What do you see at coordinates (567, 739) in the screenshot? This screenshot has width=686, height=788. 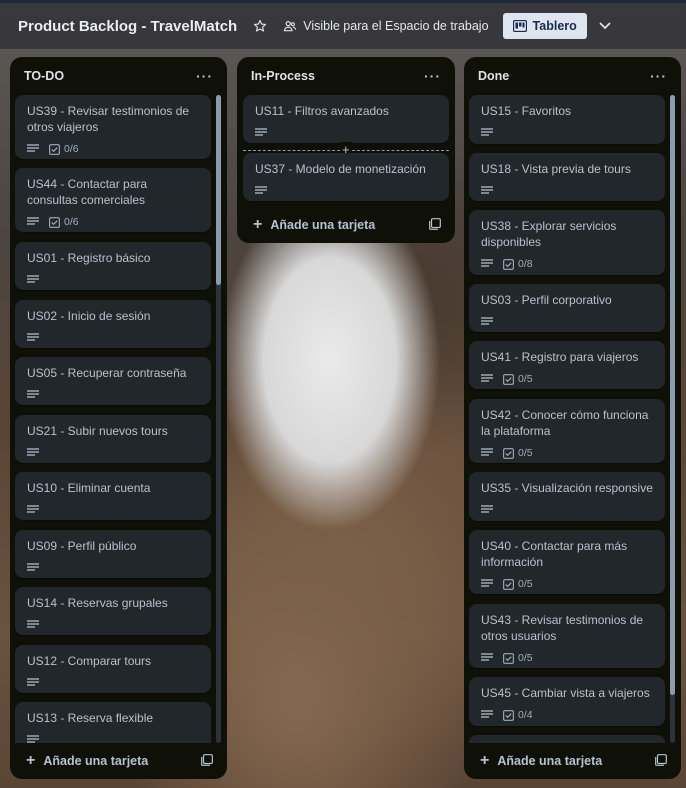 I see `card` at bounding box center [567, 739].